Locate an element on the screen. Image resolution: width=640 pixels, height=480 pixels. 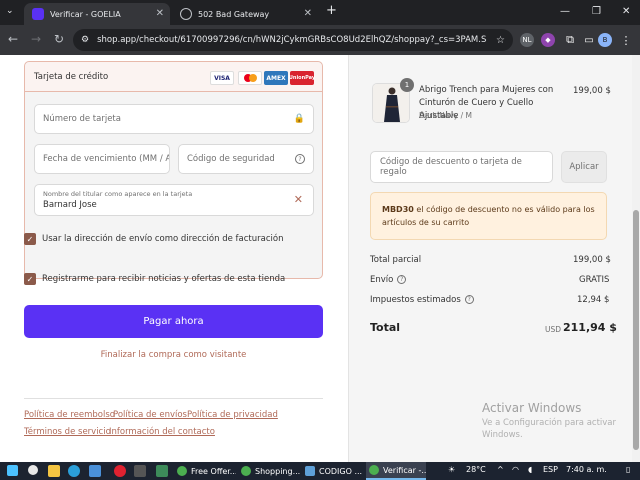
shipping-policy-link: Política de envíos is located at coordinates (150, 415).